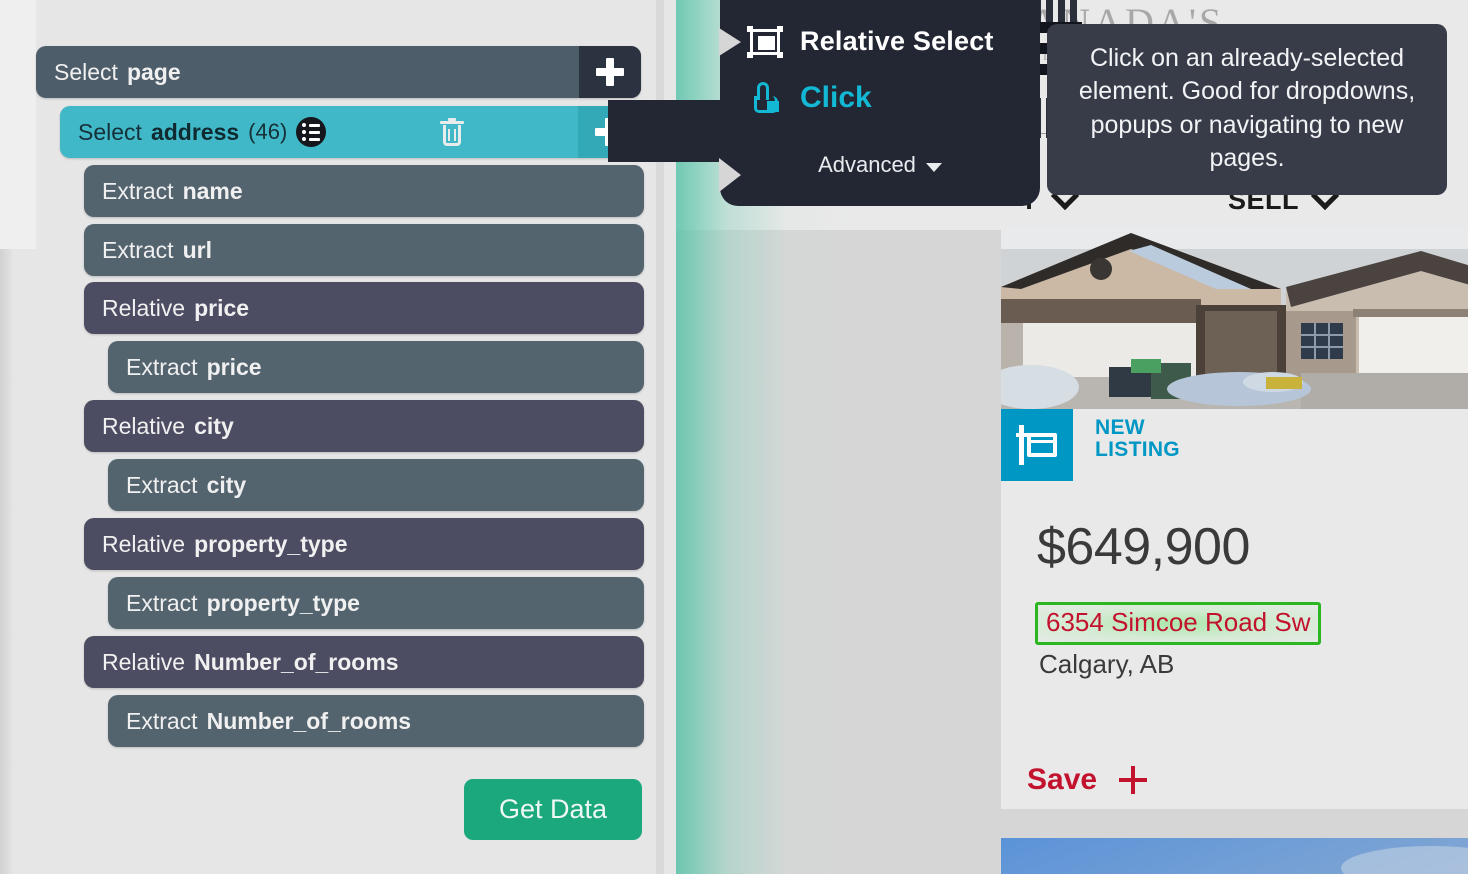 Image resolution: width=1468 pixels, height=874 pixels. Describe the element at coordinates (212, 190) in the screenshot. I see `selector-row-field: name` at that location.